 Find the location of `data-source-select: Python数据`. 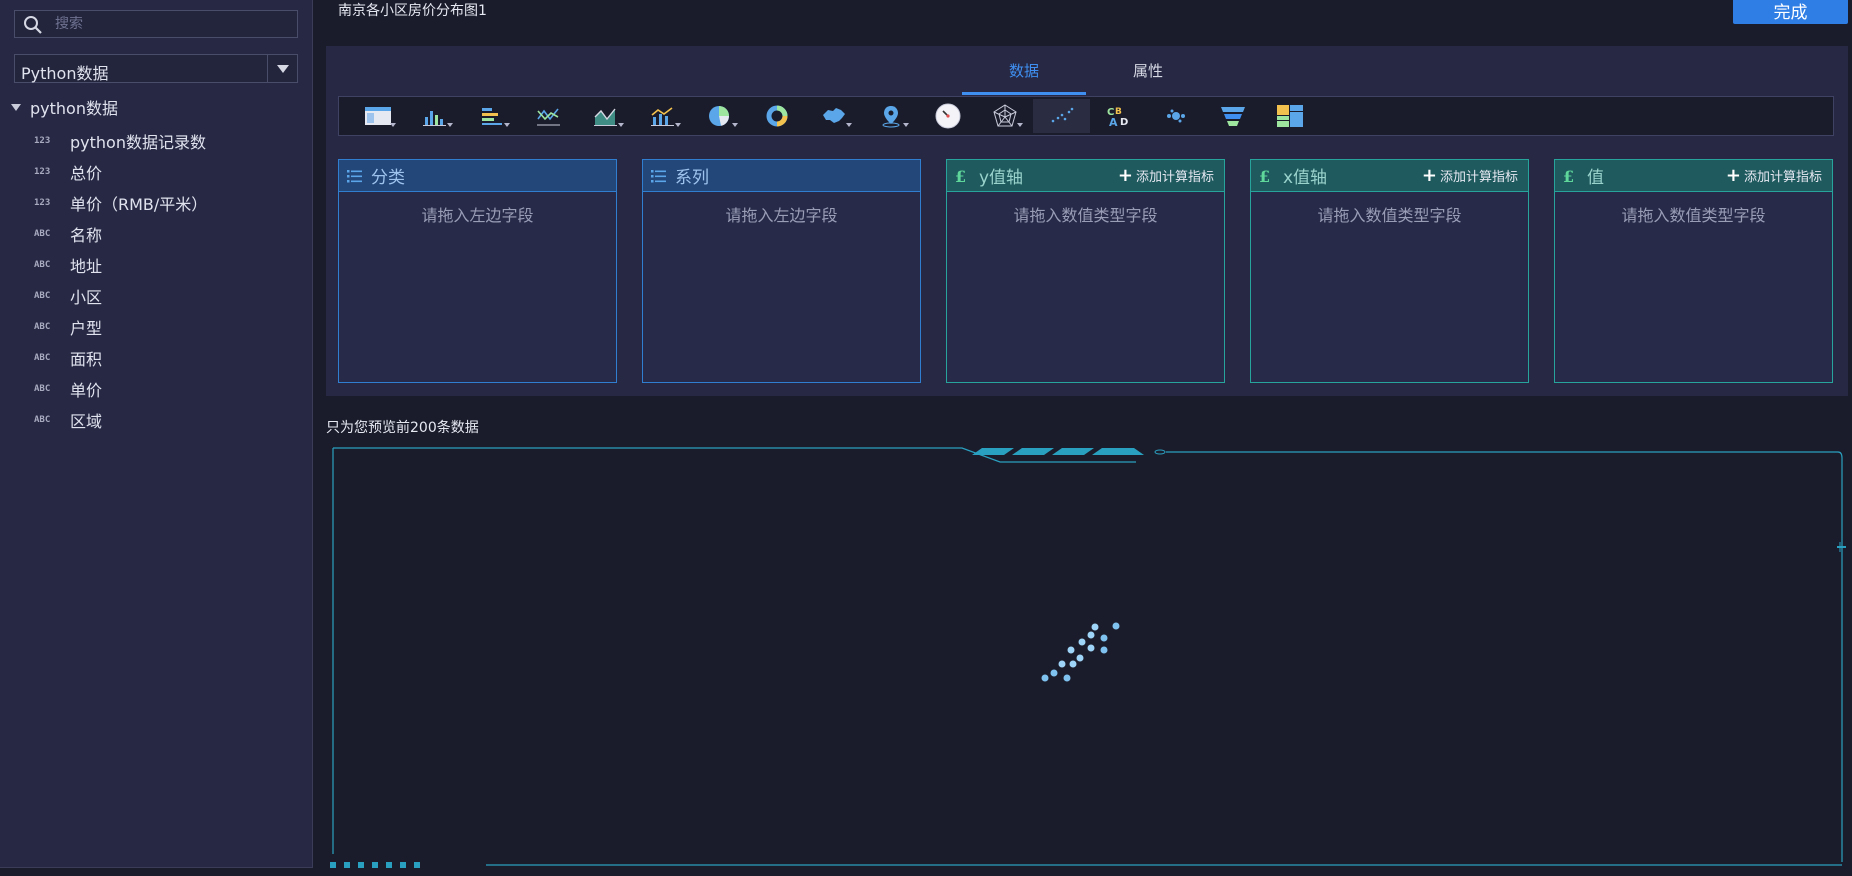

data-source-select: Python数据 is located at coordinates (156, 68).